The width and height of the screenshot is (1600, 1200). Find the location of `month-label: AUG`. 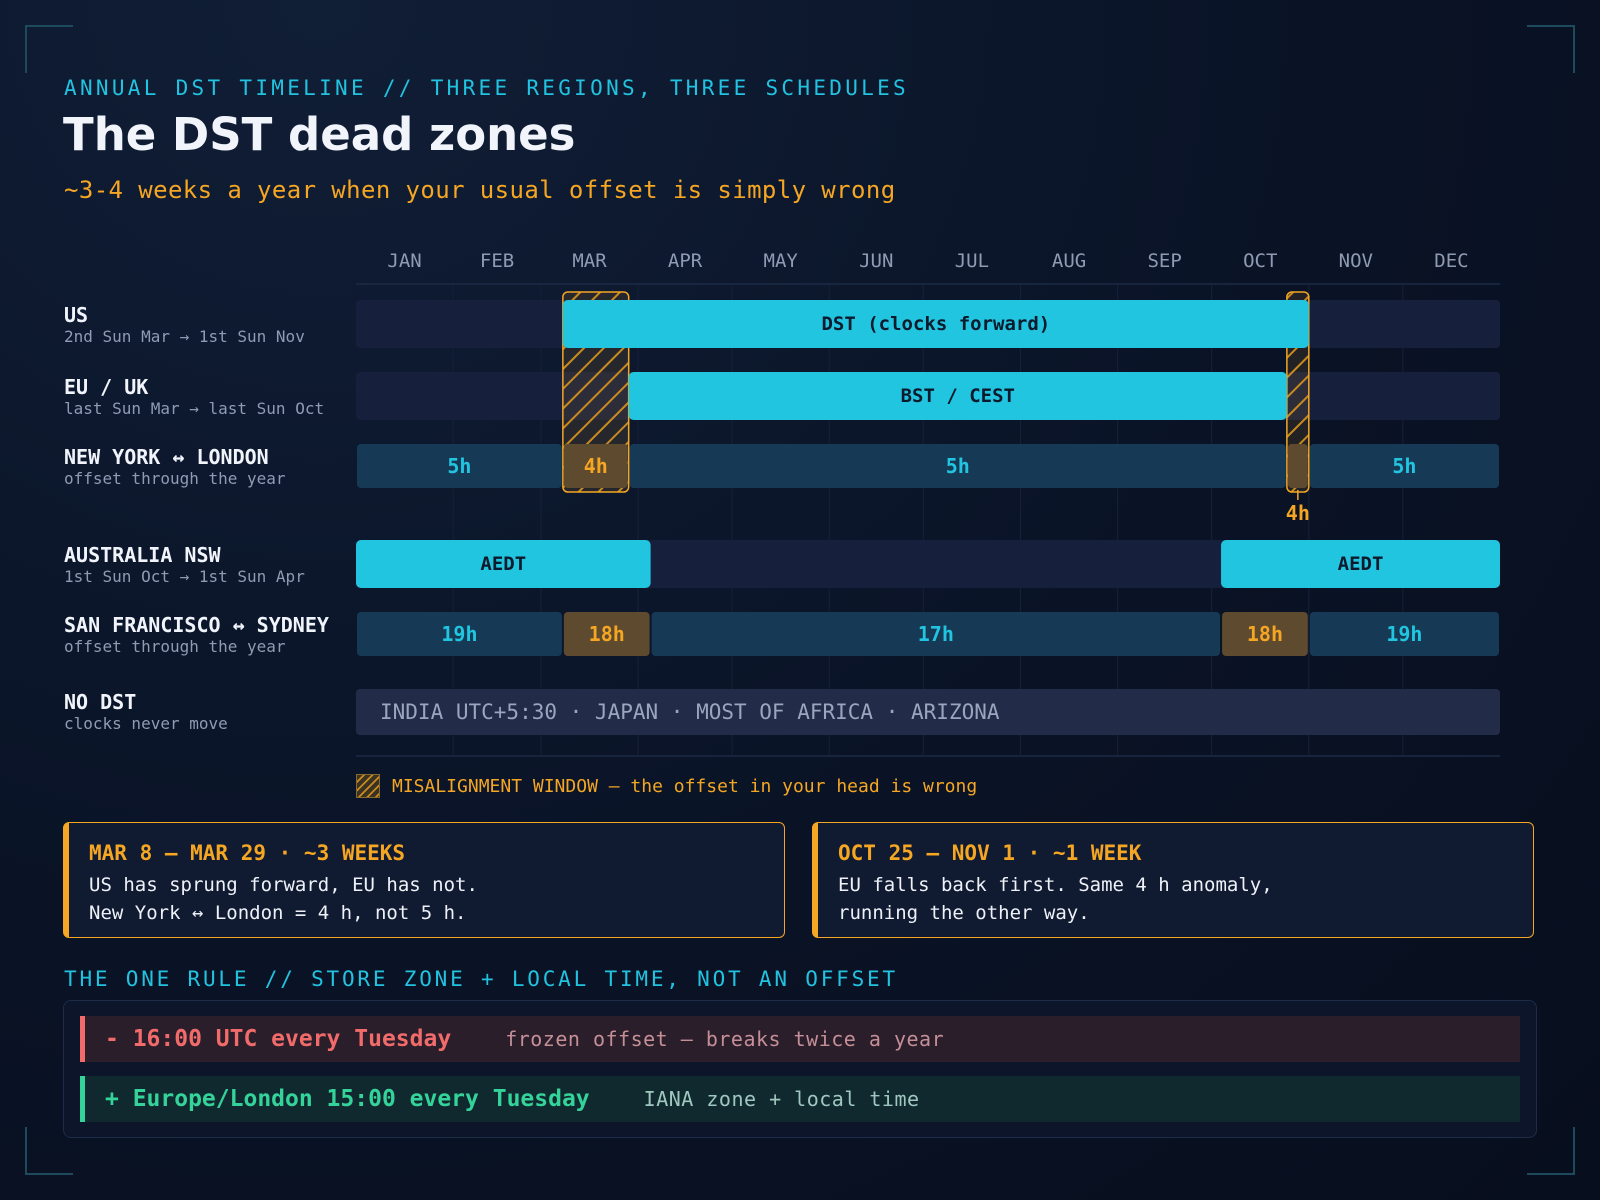

month-label: AUG is located at coordinates (1069, 261).